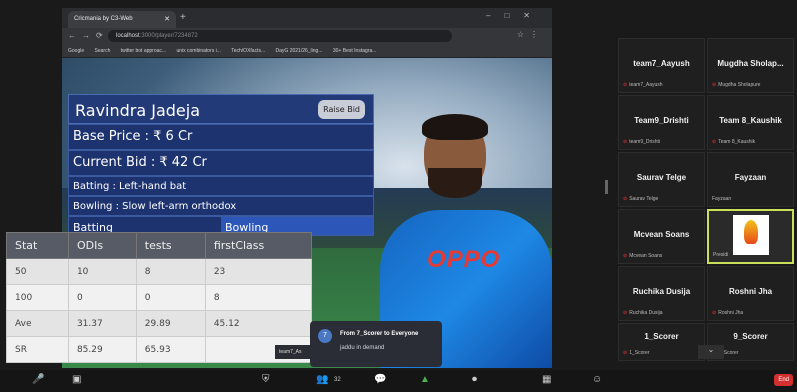  What do you see at coordinates (38, 379) in the screenshot?
I see `mic-icon: 🎤` at bounding box center [38, 379].